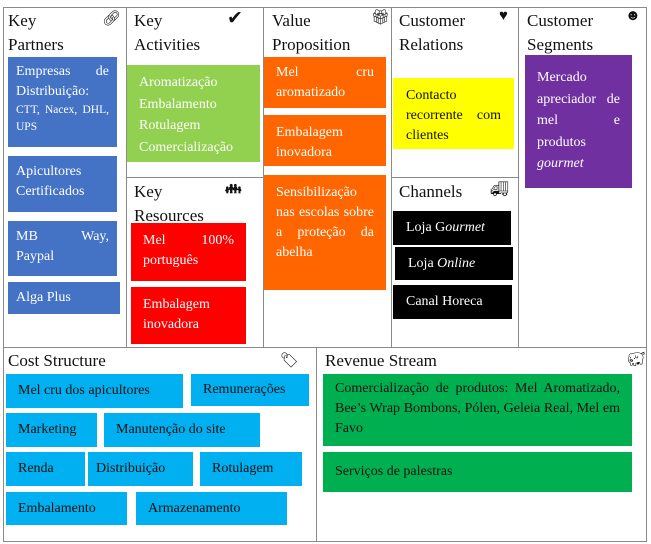 This screenshot has height=544, width=651. I want to click on cost-item: Rotulagem, so click(251, 469).